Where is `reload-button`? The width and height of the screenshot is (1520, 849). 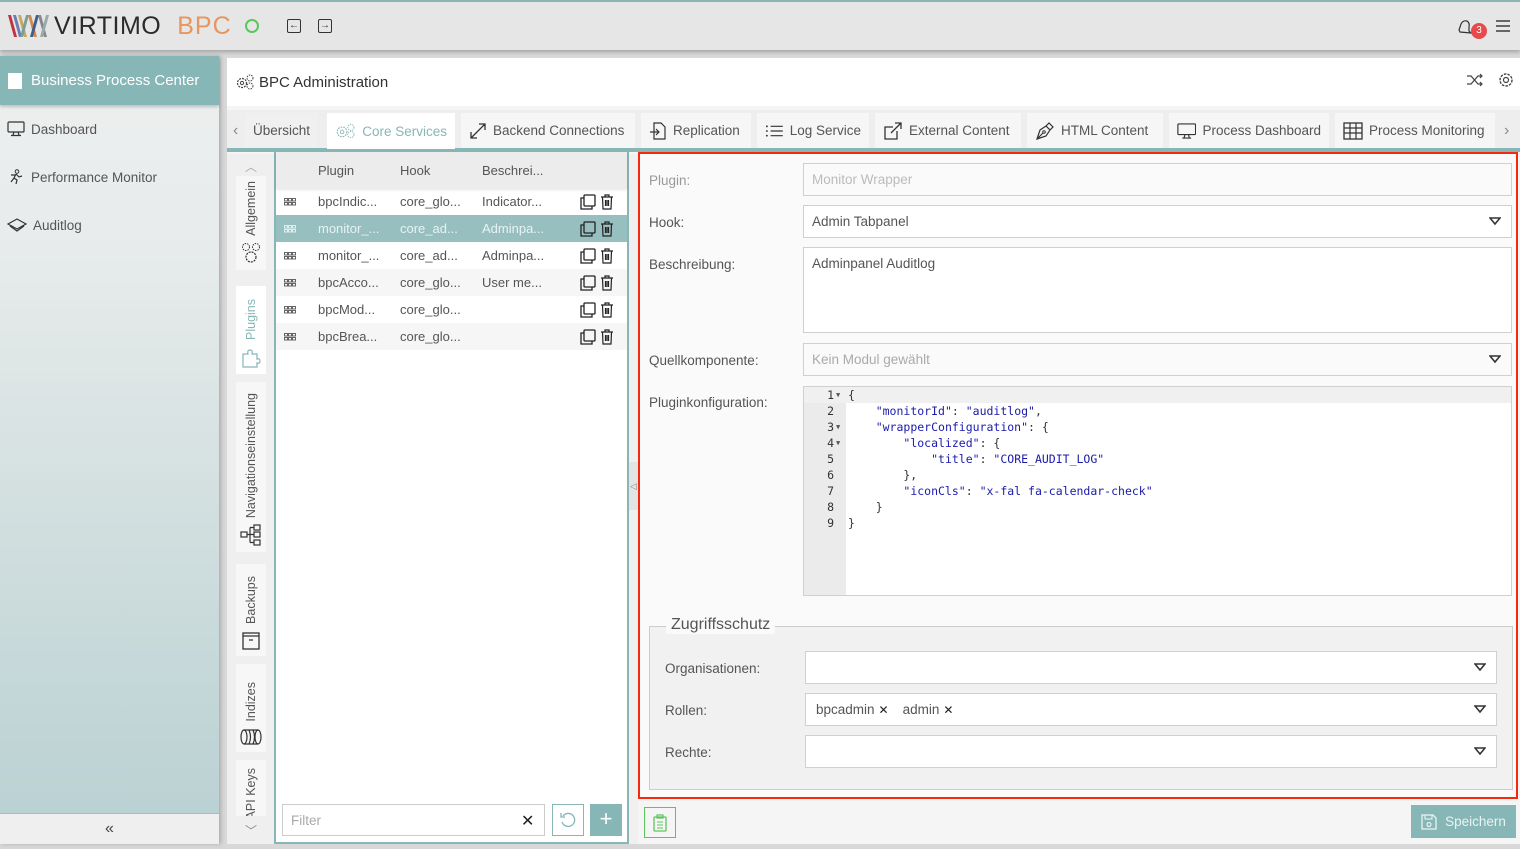
reload-button is located at coordinates (568, 820).